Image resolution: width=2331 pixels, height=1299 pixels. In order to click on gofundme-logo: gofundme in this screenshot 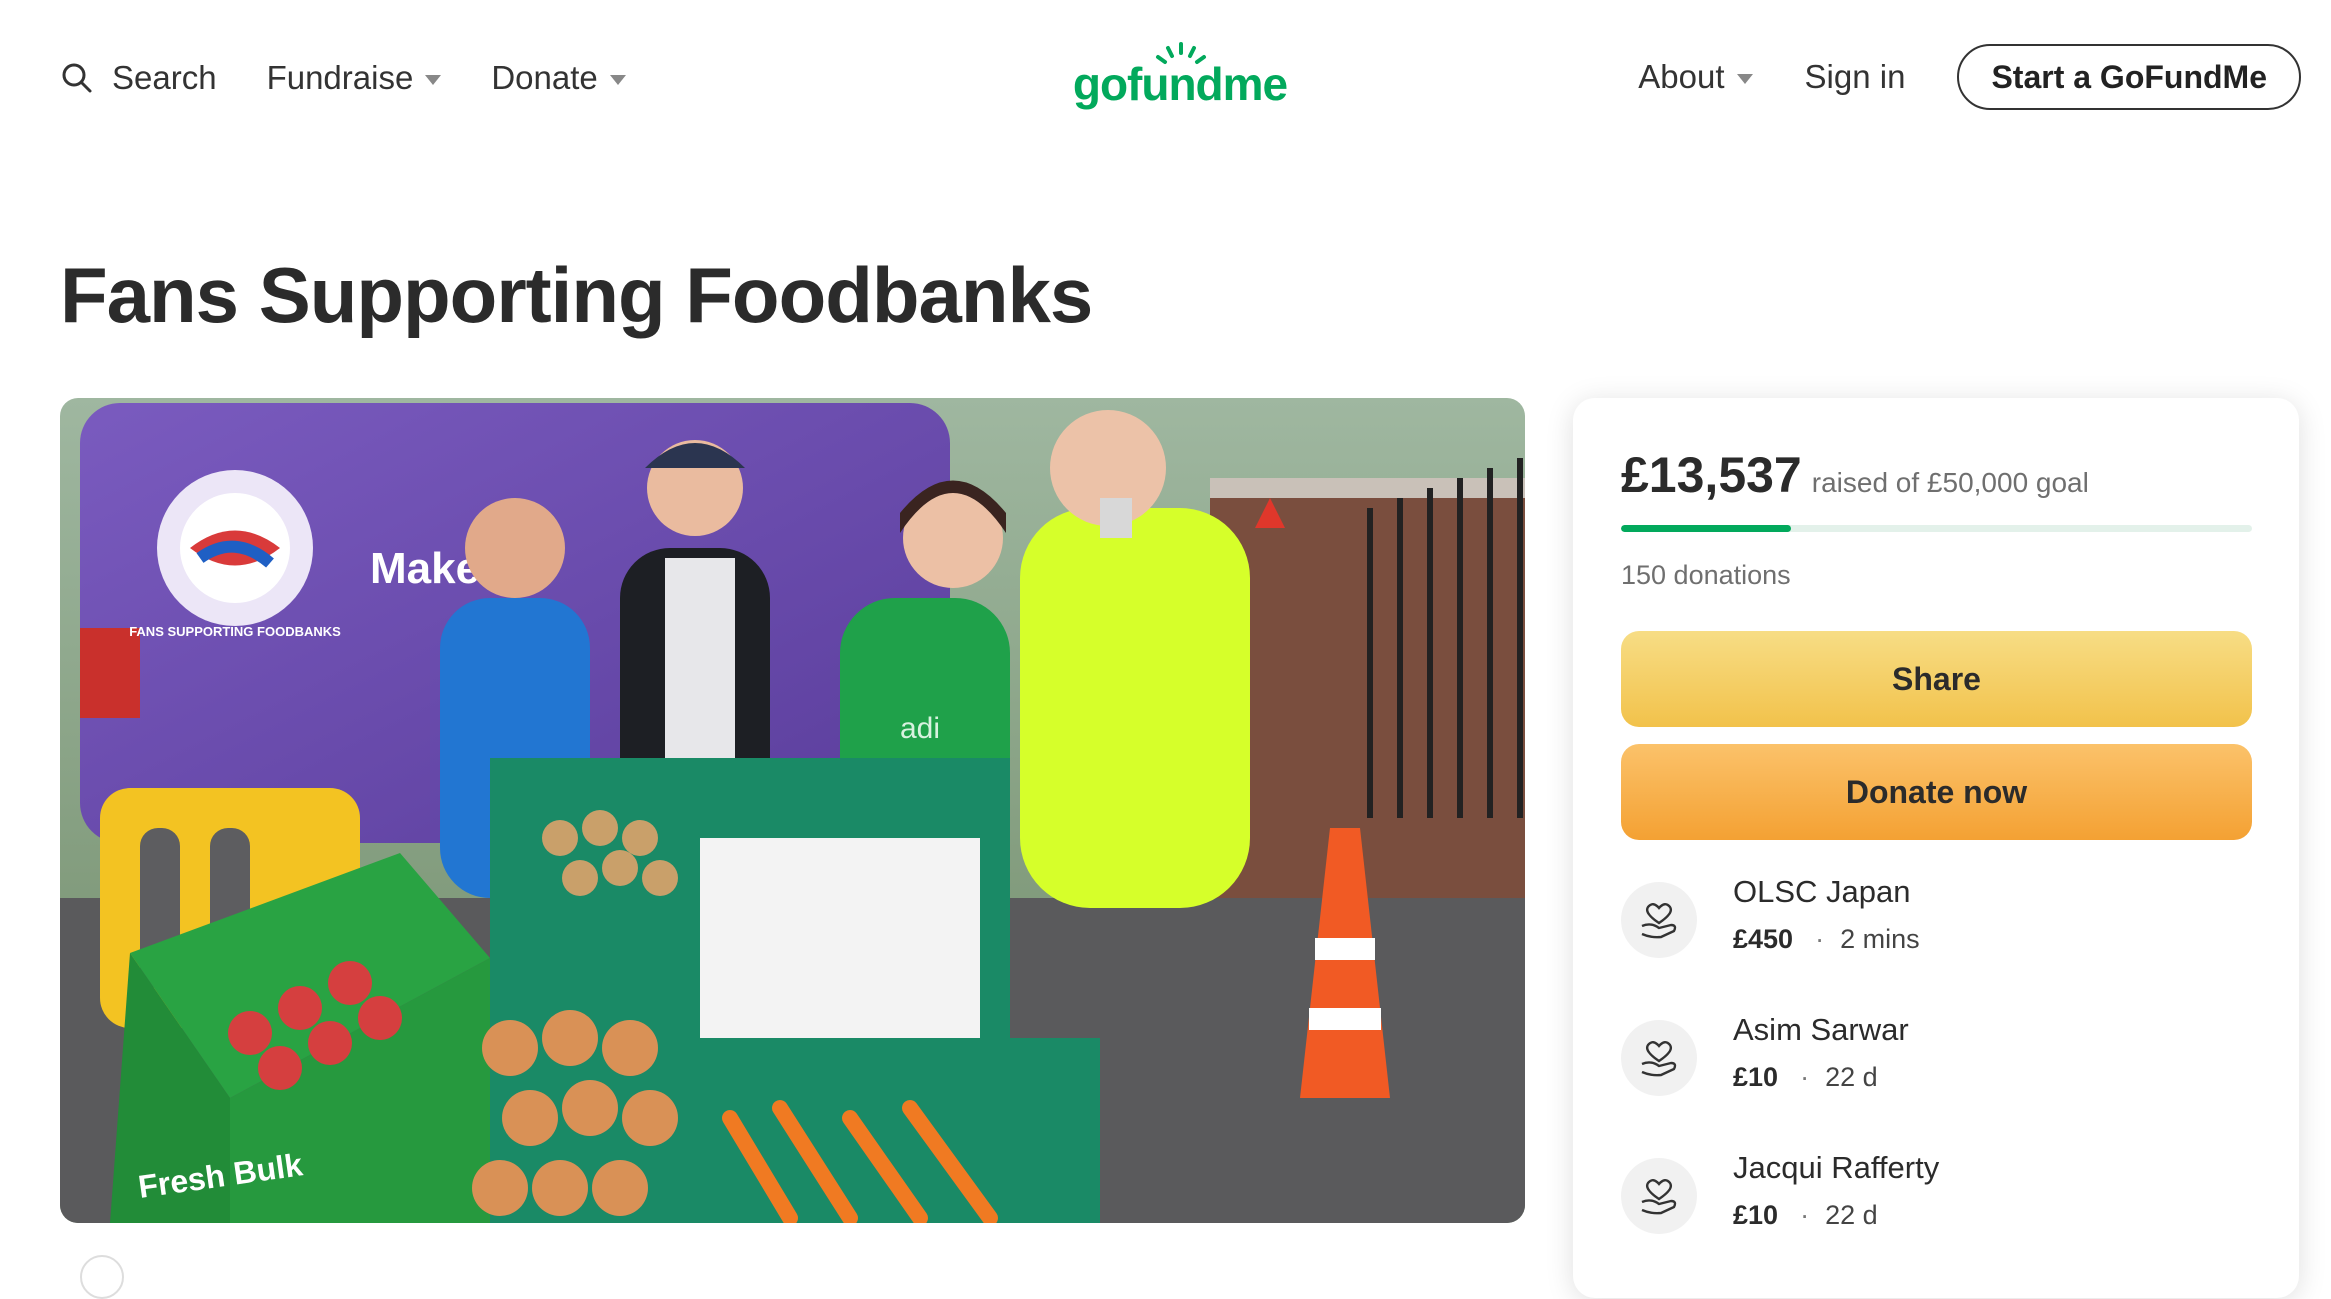, I will do `click(1180, 80)`.